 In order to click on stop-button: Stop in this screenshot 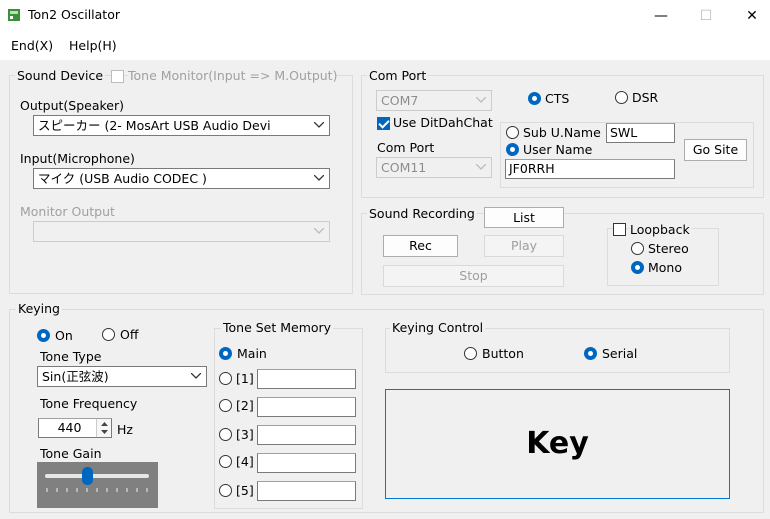, I will do `click(473, 276)`.